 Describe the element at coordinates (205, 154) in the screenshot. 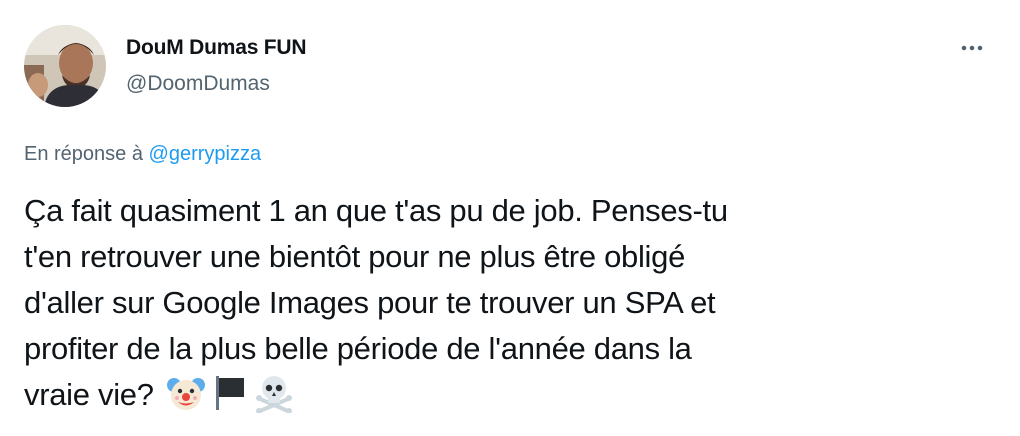

I see `reply-mention-link: @gerrypizza` at that location.